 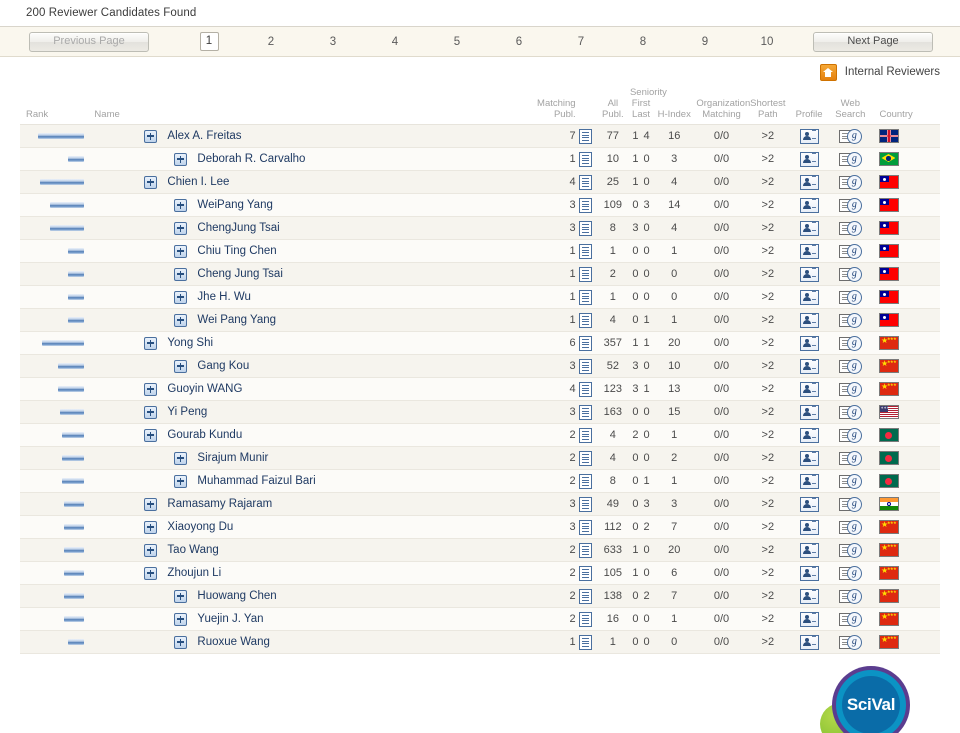 I want to click on previous-page-button: Previous Page, so click(x=89, y=41).